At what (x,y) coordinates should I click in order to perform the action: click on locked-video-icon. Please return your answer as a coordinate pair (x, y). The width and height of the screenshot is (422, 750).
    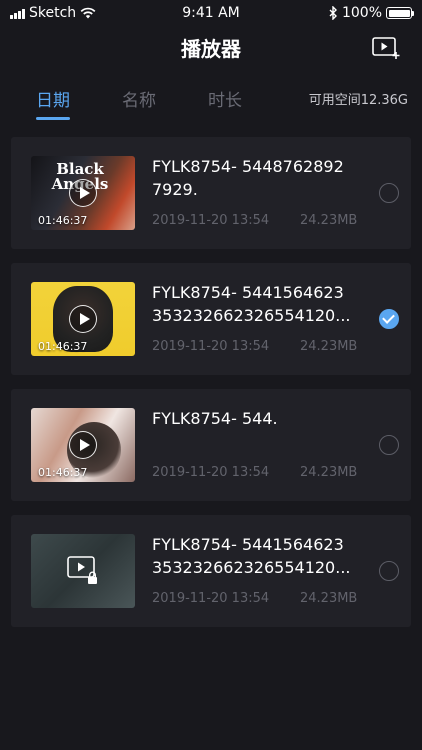
    Looking at the image, I should click on (82, 570).